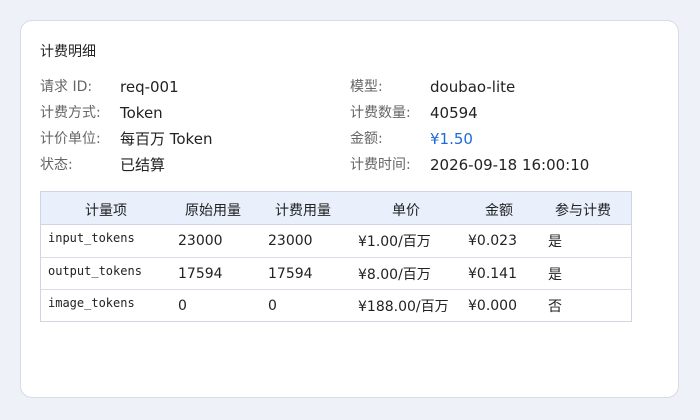 Image resolution: width=700 pixels, height=420 pixels. I want to click on model-value: doubao-lite, so click(473, 87).